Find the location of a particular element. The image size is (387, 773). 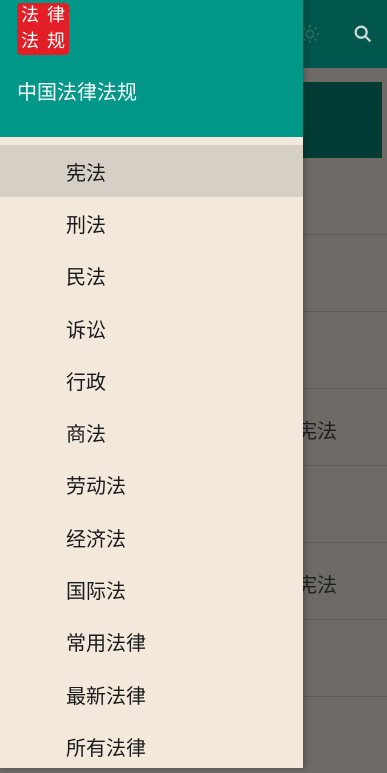

menu-item-civil-law: 民法 is located at coordinates (151, 276).